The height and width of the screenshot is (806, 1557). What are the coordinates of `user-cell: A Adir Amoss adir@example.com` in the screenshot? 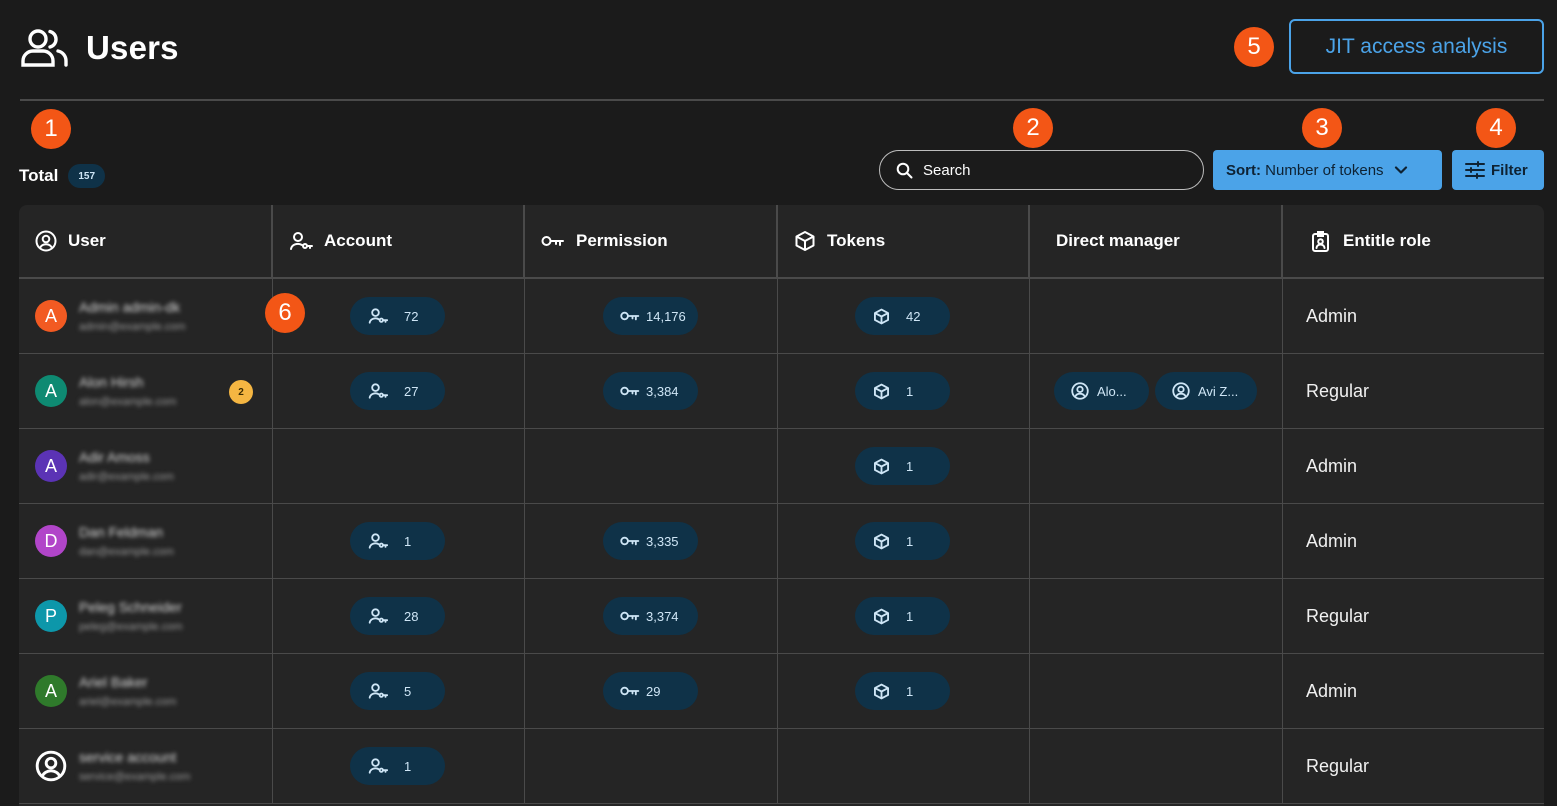 It's located at (146, 466).